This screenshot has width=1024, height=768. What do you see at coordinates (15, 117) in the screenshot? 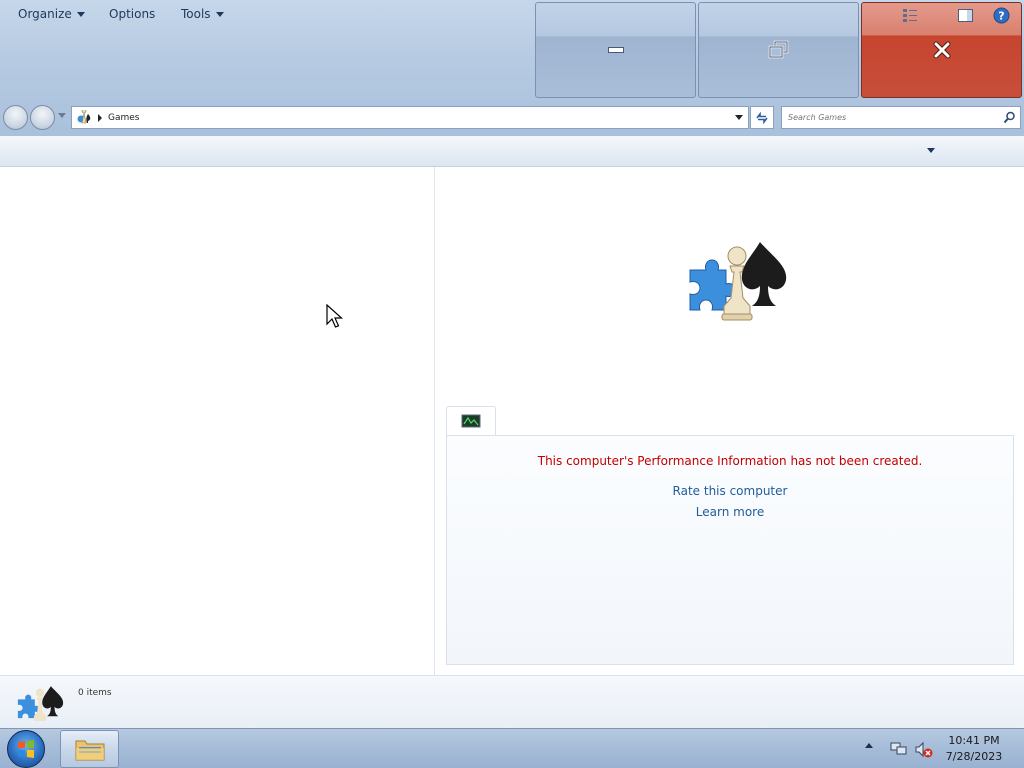
I see `back-button` at bounding box center [15, 117].